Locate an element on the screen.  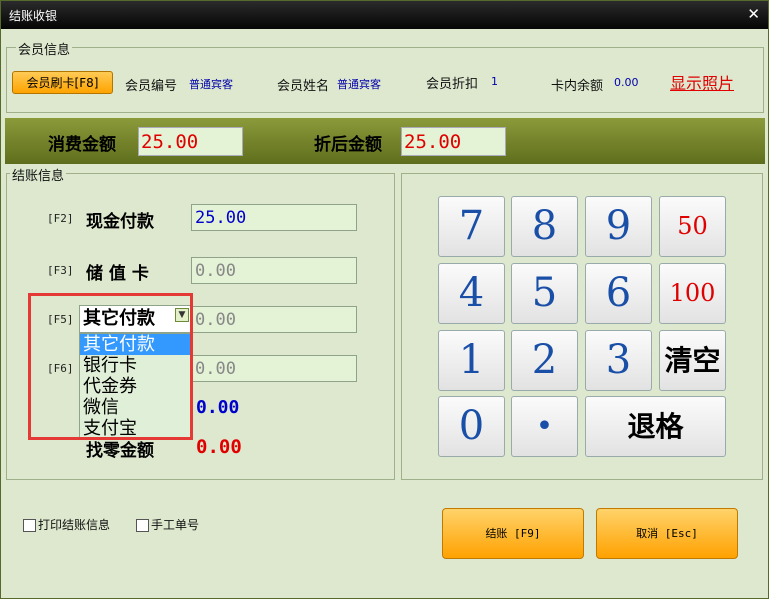
window-title: 结账收银 is located at coordinates (33, 16).